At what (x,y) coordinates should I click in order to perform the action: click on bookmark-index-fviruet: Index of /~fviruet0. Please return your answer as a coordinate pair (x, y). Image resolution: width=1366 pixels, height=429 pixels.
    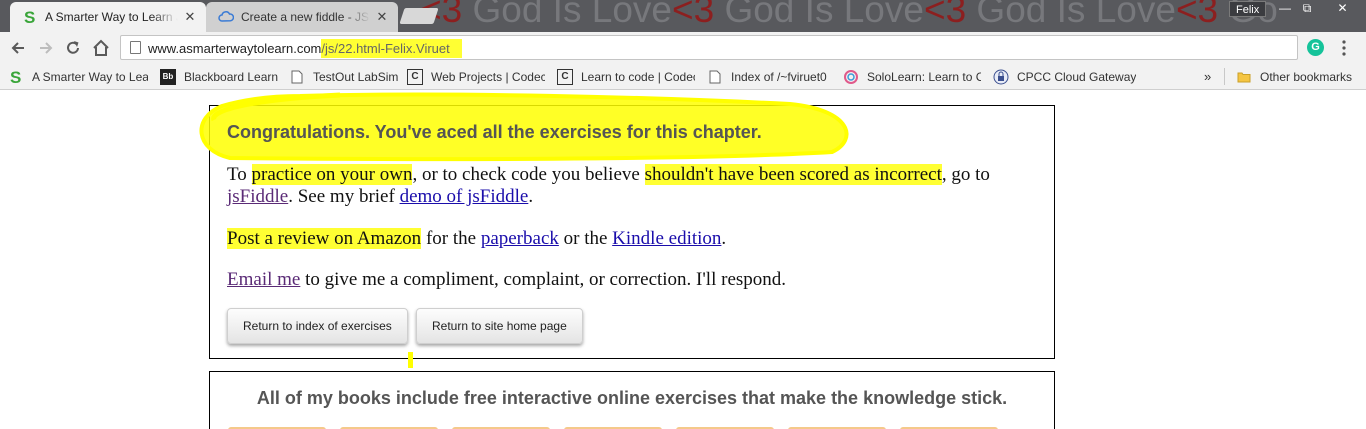
    Looking at the image, I should click on (771, 76).